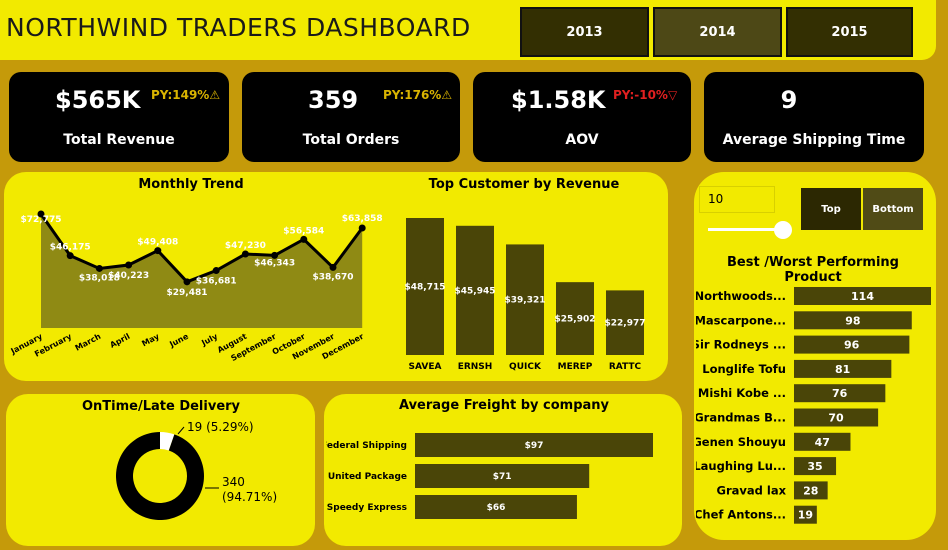 The image size is (948, 550). What do you see at coordinates (161, 406) in the screenshot?
I see `delivery-title: OnTime/Late Delivery` at bounding box center [161, 406].